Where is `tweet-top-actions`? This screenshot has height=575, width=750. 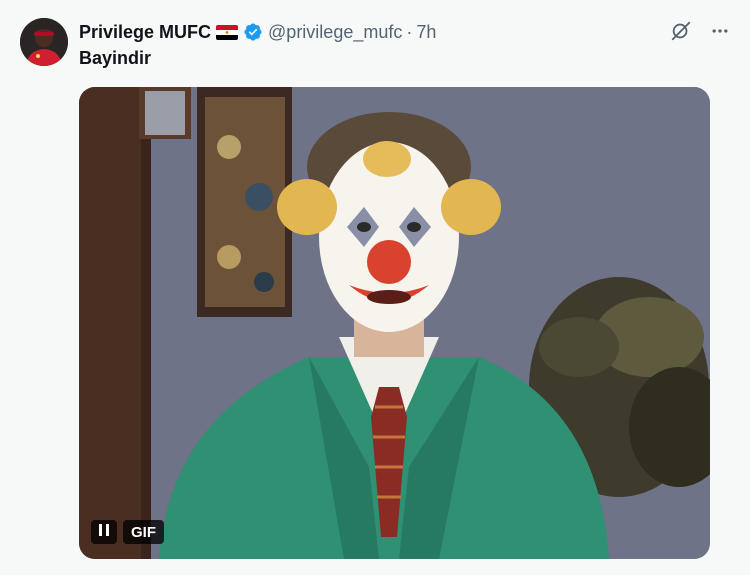
tweet-top-actions is located at coordinates (700, 31).